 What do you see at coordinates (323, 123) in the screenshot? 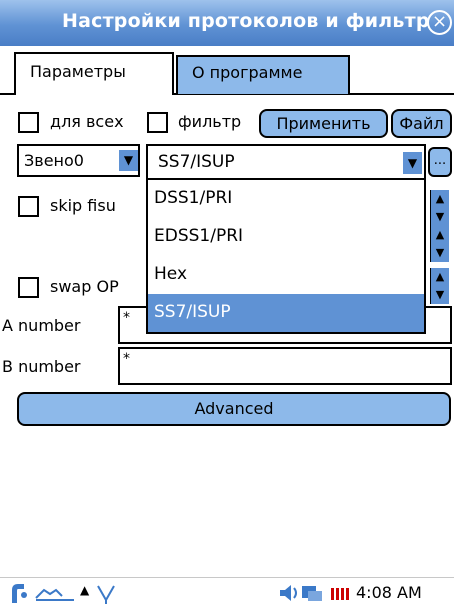
I see `apply-button: Применить` at bounding box center [323, 123].